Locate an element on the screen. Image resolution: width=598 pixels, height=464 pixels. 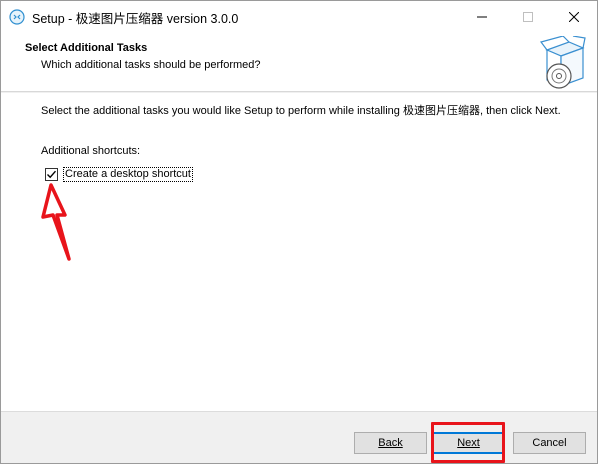
checkmark-icon is located at coordinates (52, 174).